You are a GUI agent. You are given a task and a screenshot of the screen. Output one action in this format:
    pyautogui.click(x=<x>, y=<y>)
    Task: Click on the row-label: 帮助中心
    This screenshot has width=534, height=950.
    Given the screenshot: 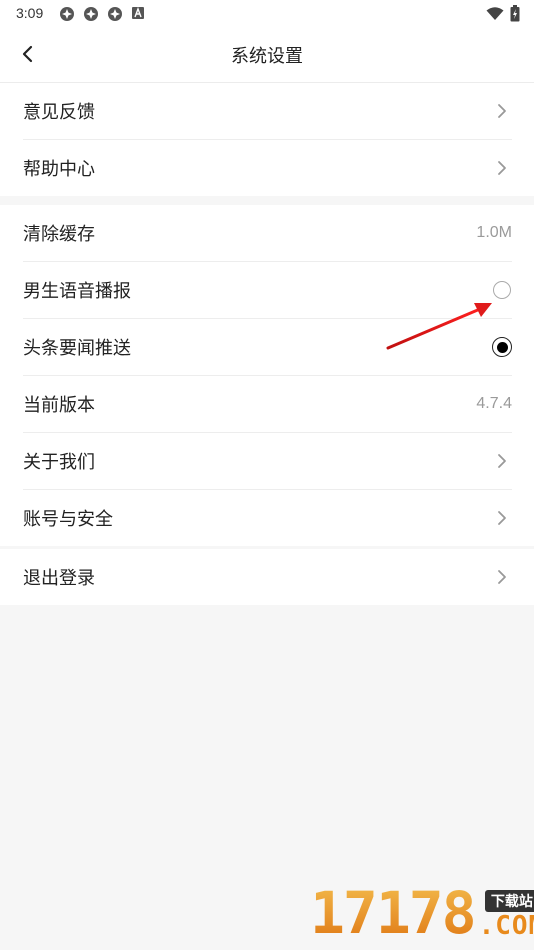 What is the action you would take?
    pyautogui.click(x=59, y=169)
    